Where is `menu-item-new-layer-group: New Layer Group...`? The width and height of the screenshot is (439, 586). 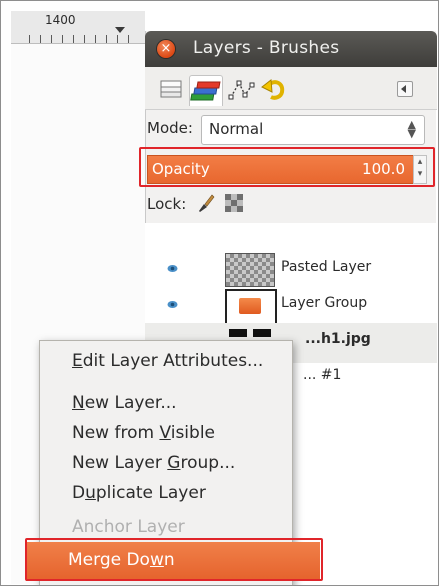 menu-item-new-layer-group: New Layer Group... is located at coordinates (153, 463).